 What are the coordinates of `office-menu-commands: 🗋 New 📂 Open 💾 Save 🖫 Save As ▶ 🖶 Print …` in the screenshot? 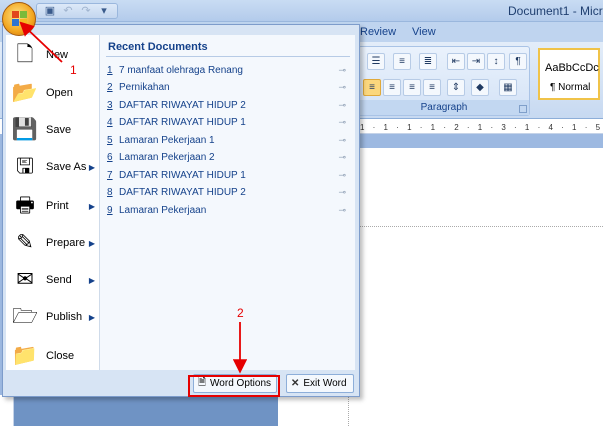 It's located at (53, 202).